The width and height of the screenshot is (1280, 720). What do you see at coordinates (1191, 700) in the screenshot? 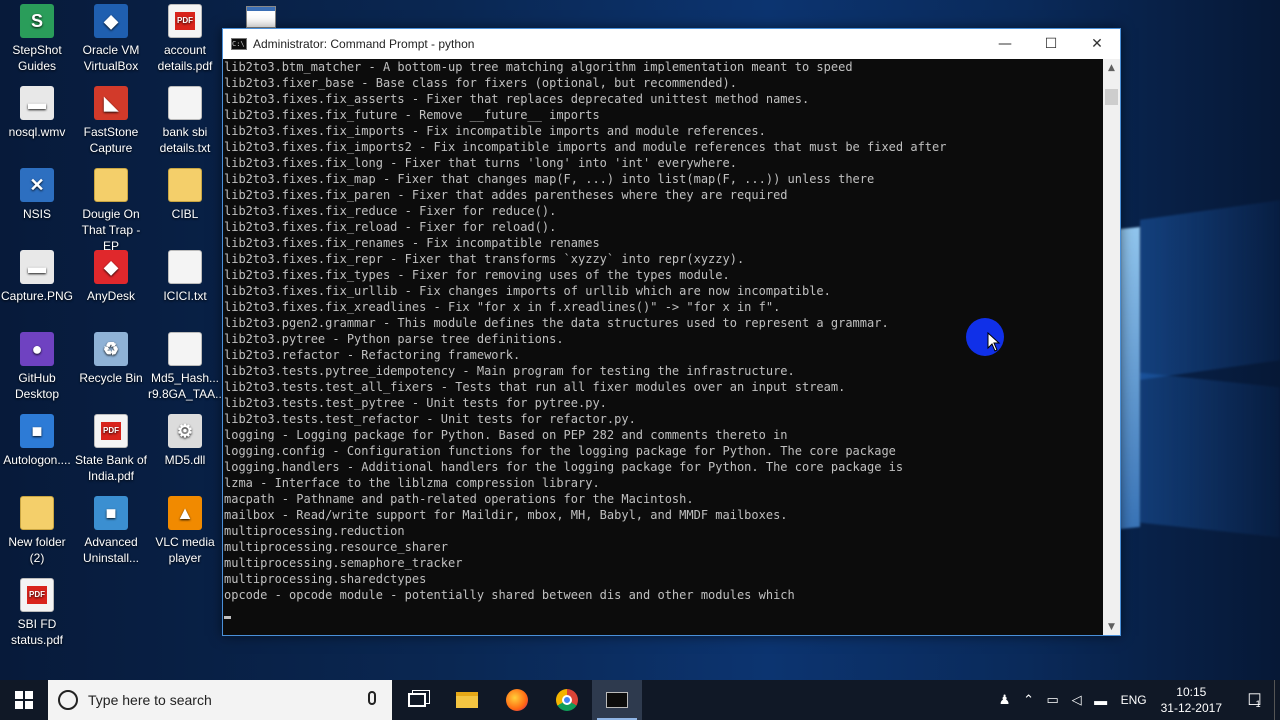
I see `clock: 10:15 31-12-2017` at bounding box center [1191, 700].